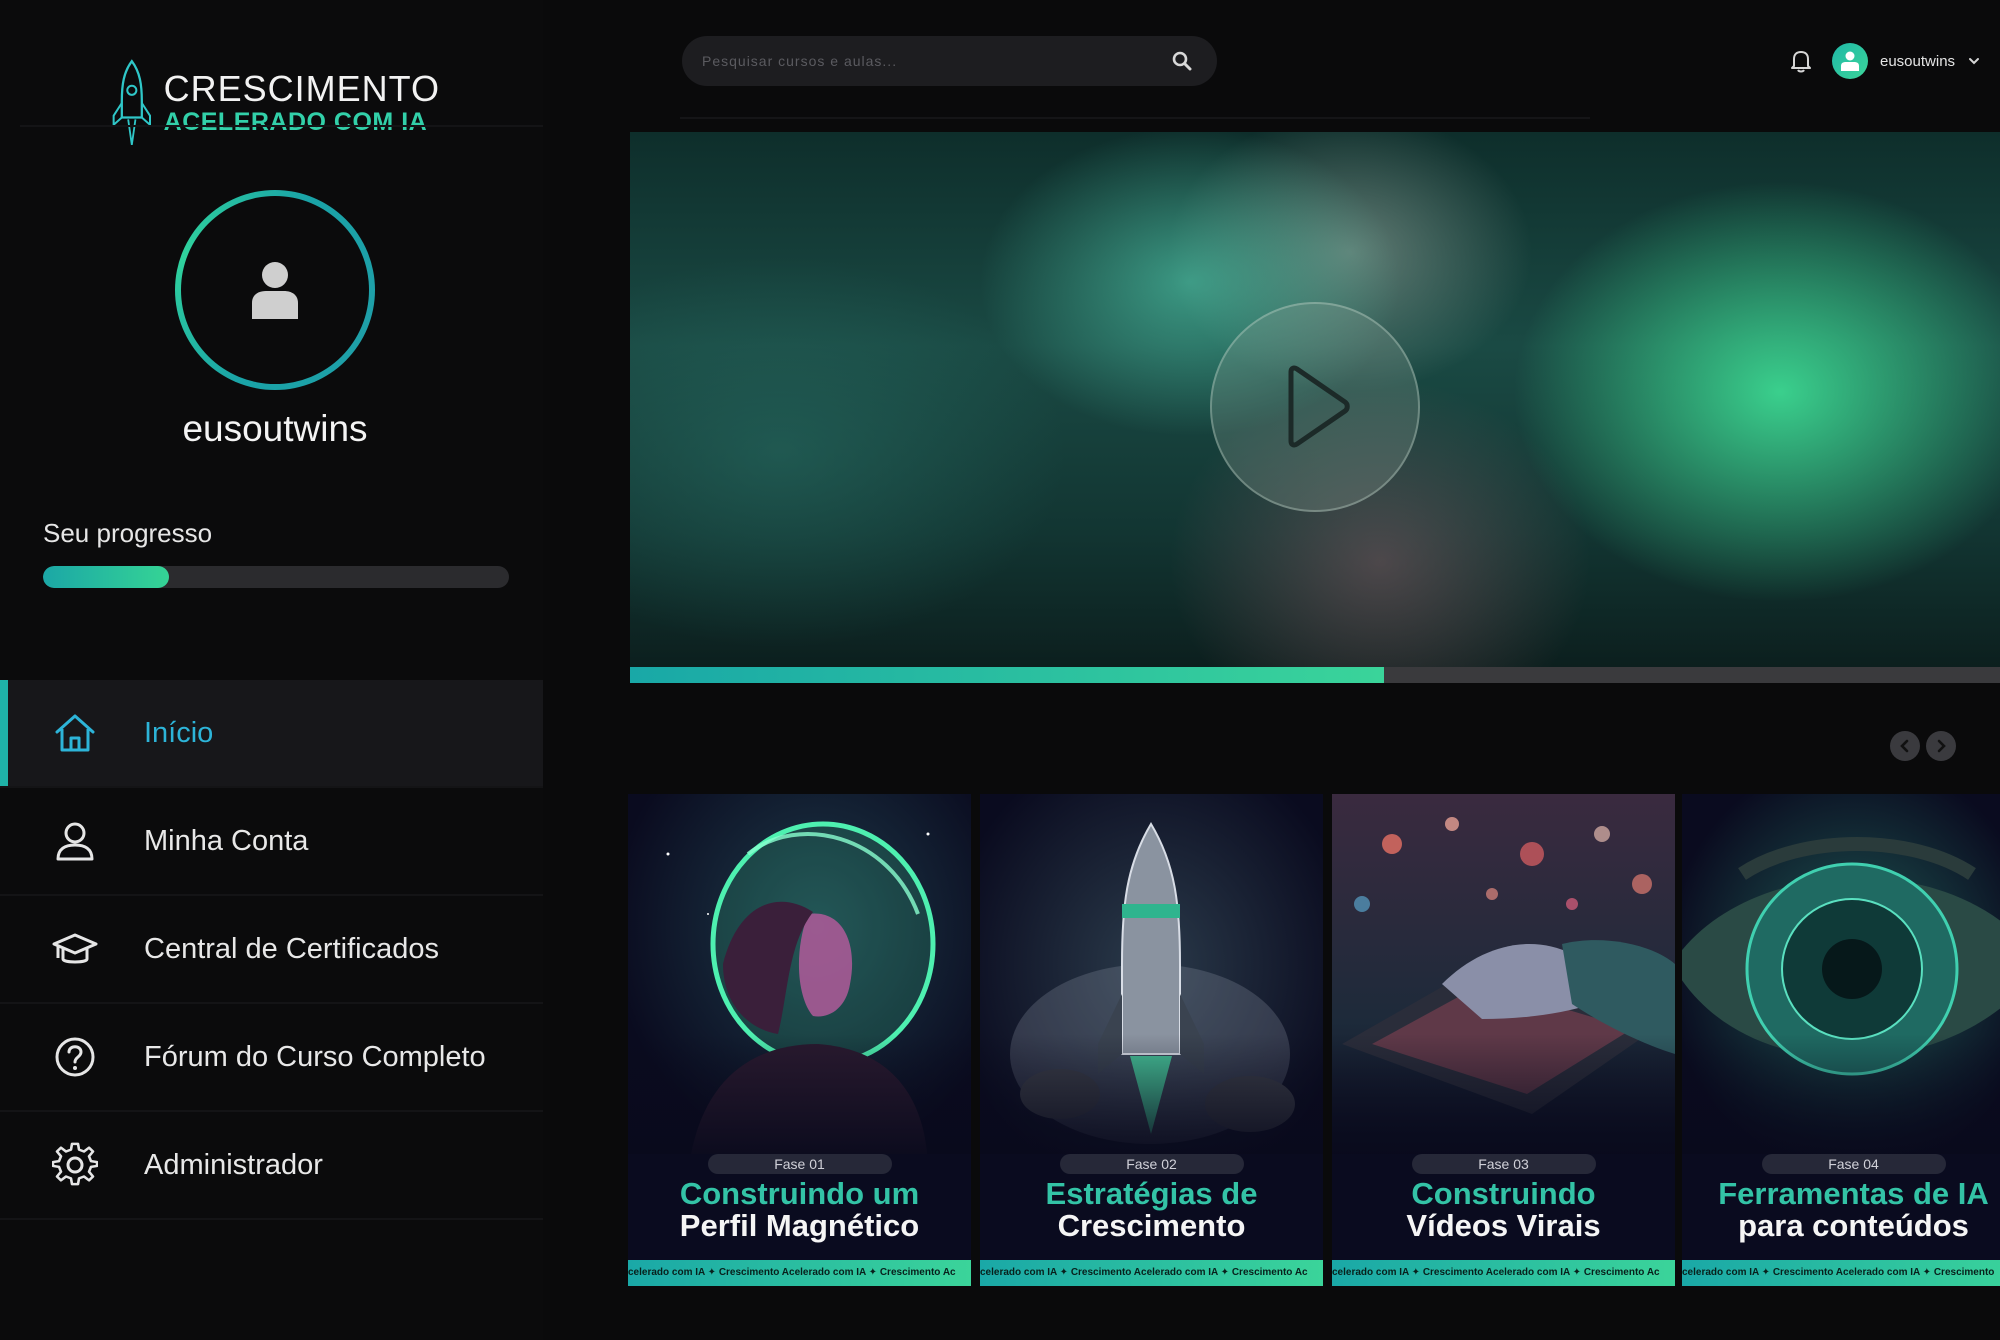  What do you see at coordinates (1151, 1164) in the screenshot?
I see `course-phase-badge: Fase 02` at bounding box center [1151, 1164].